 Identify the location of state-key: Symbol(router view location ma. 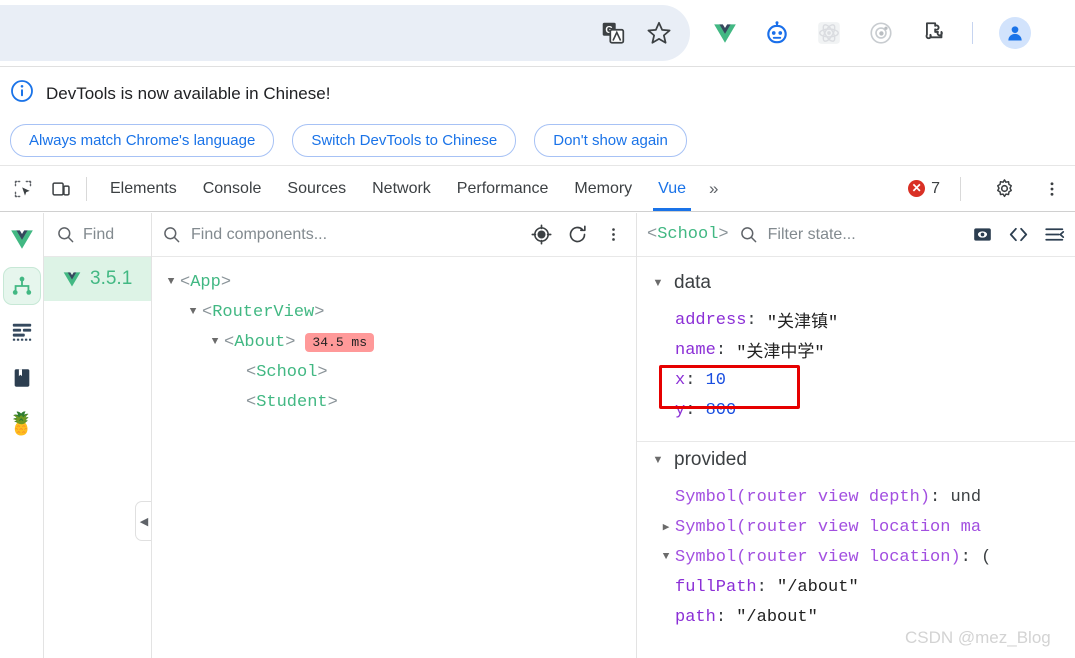
(828, 527).